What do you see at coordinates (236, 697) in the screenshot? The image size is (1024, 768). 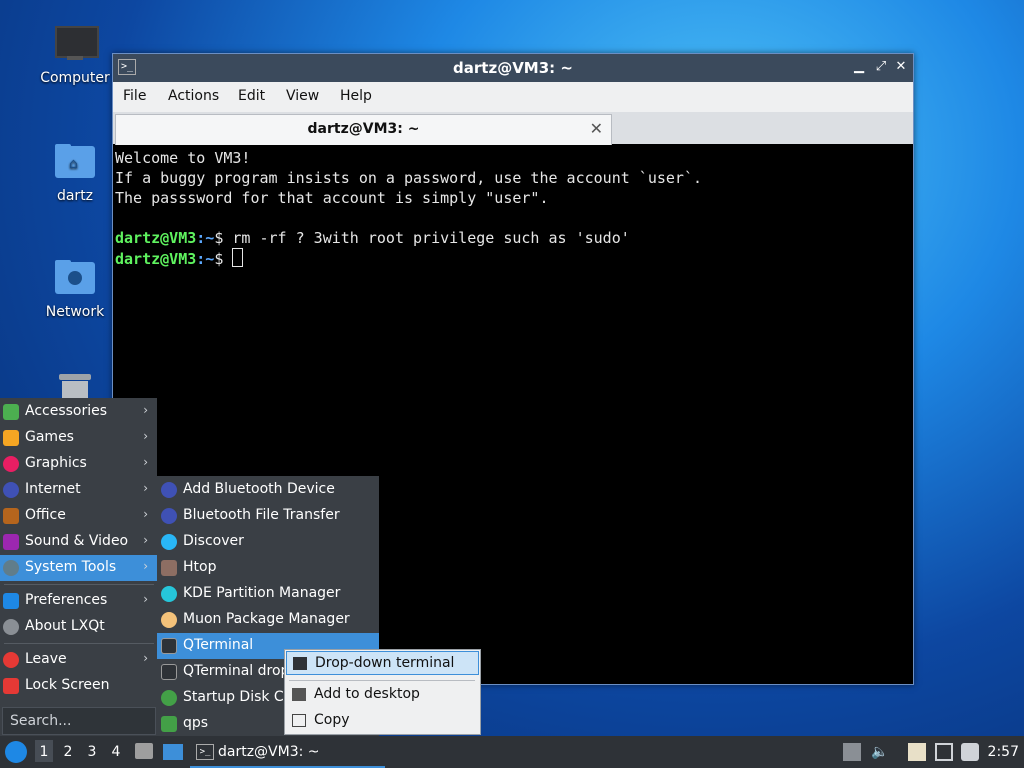 I see `submenu-item-label: Startup Disk Cr` at bounding box center [236, 697].